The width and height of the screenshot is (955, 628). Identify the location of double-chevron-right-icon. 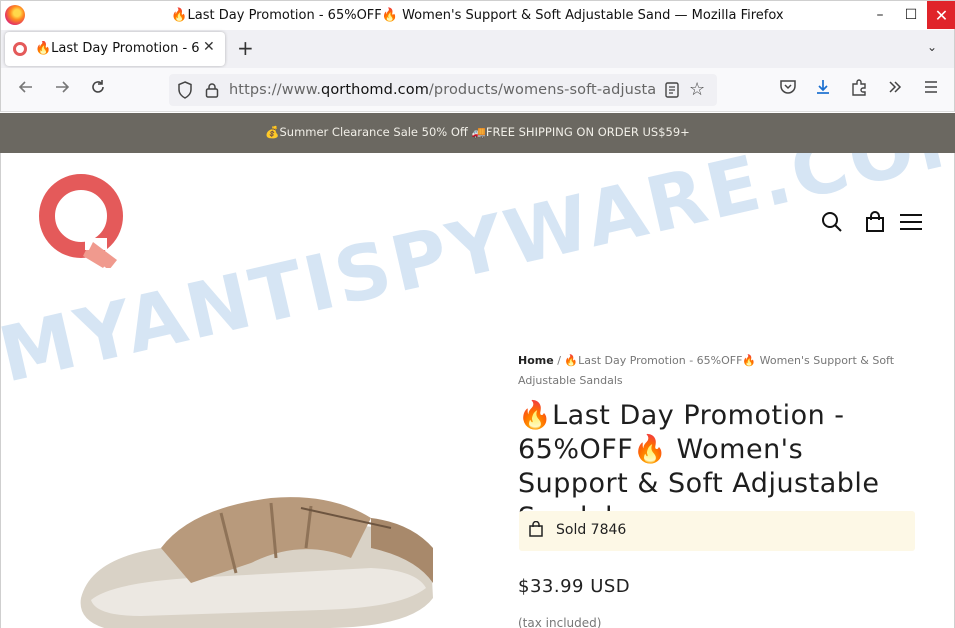
(895, 87).